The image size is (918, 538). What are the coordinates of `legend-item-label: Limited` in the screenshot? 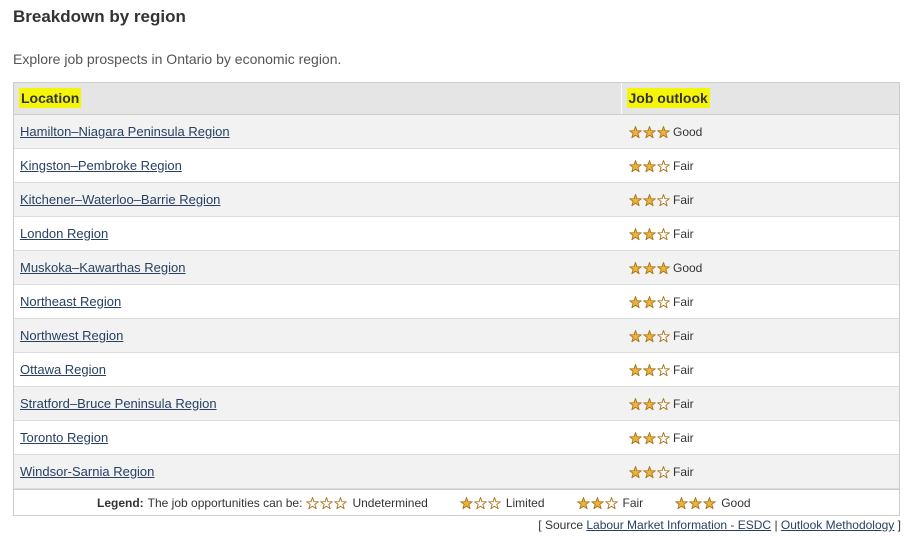 It's located at (525, 502).